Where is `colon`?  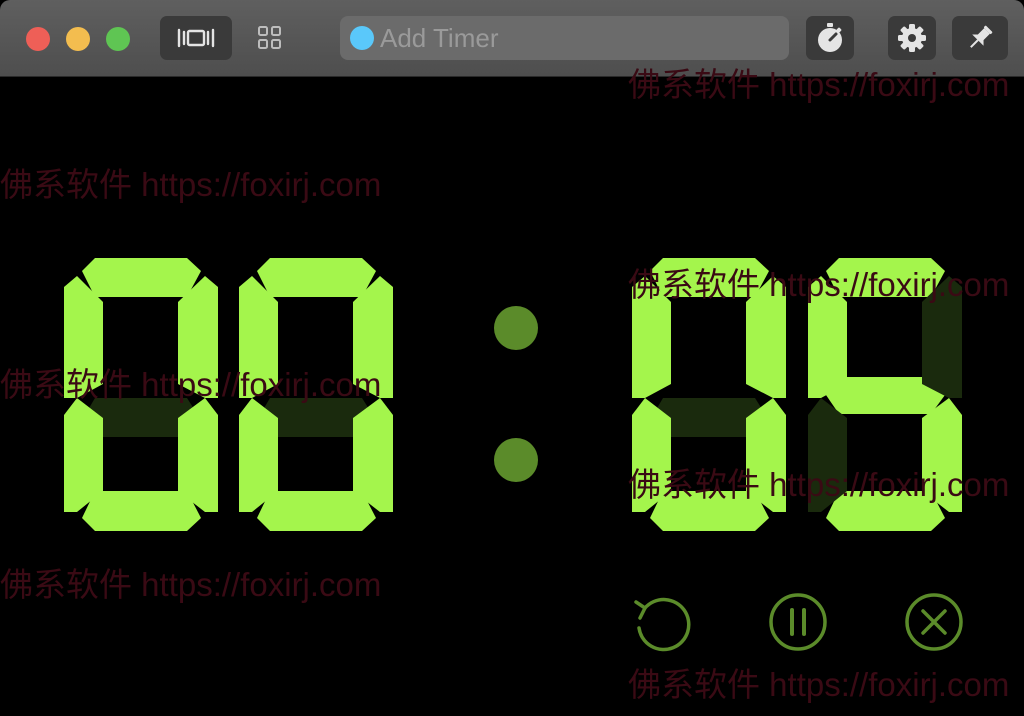
colon is located at coordinates (516, 394).